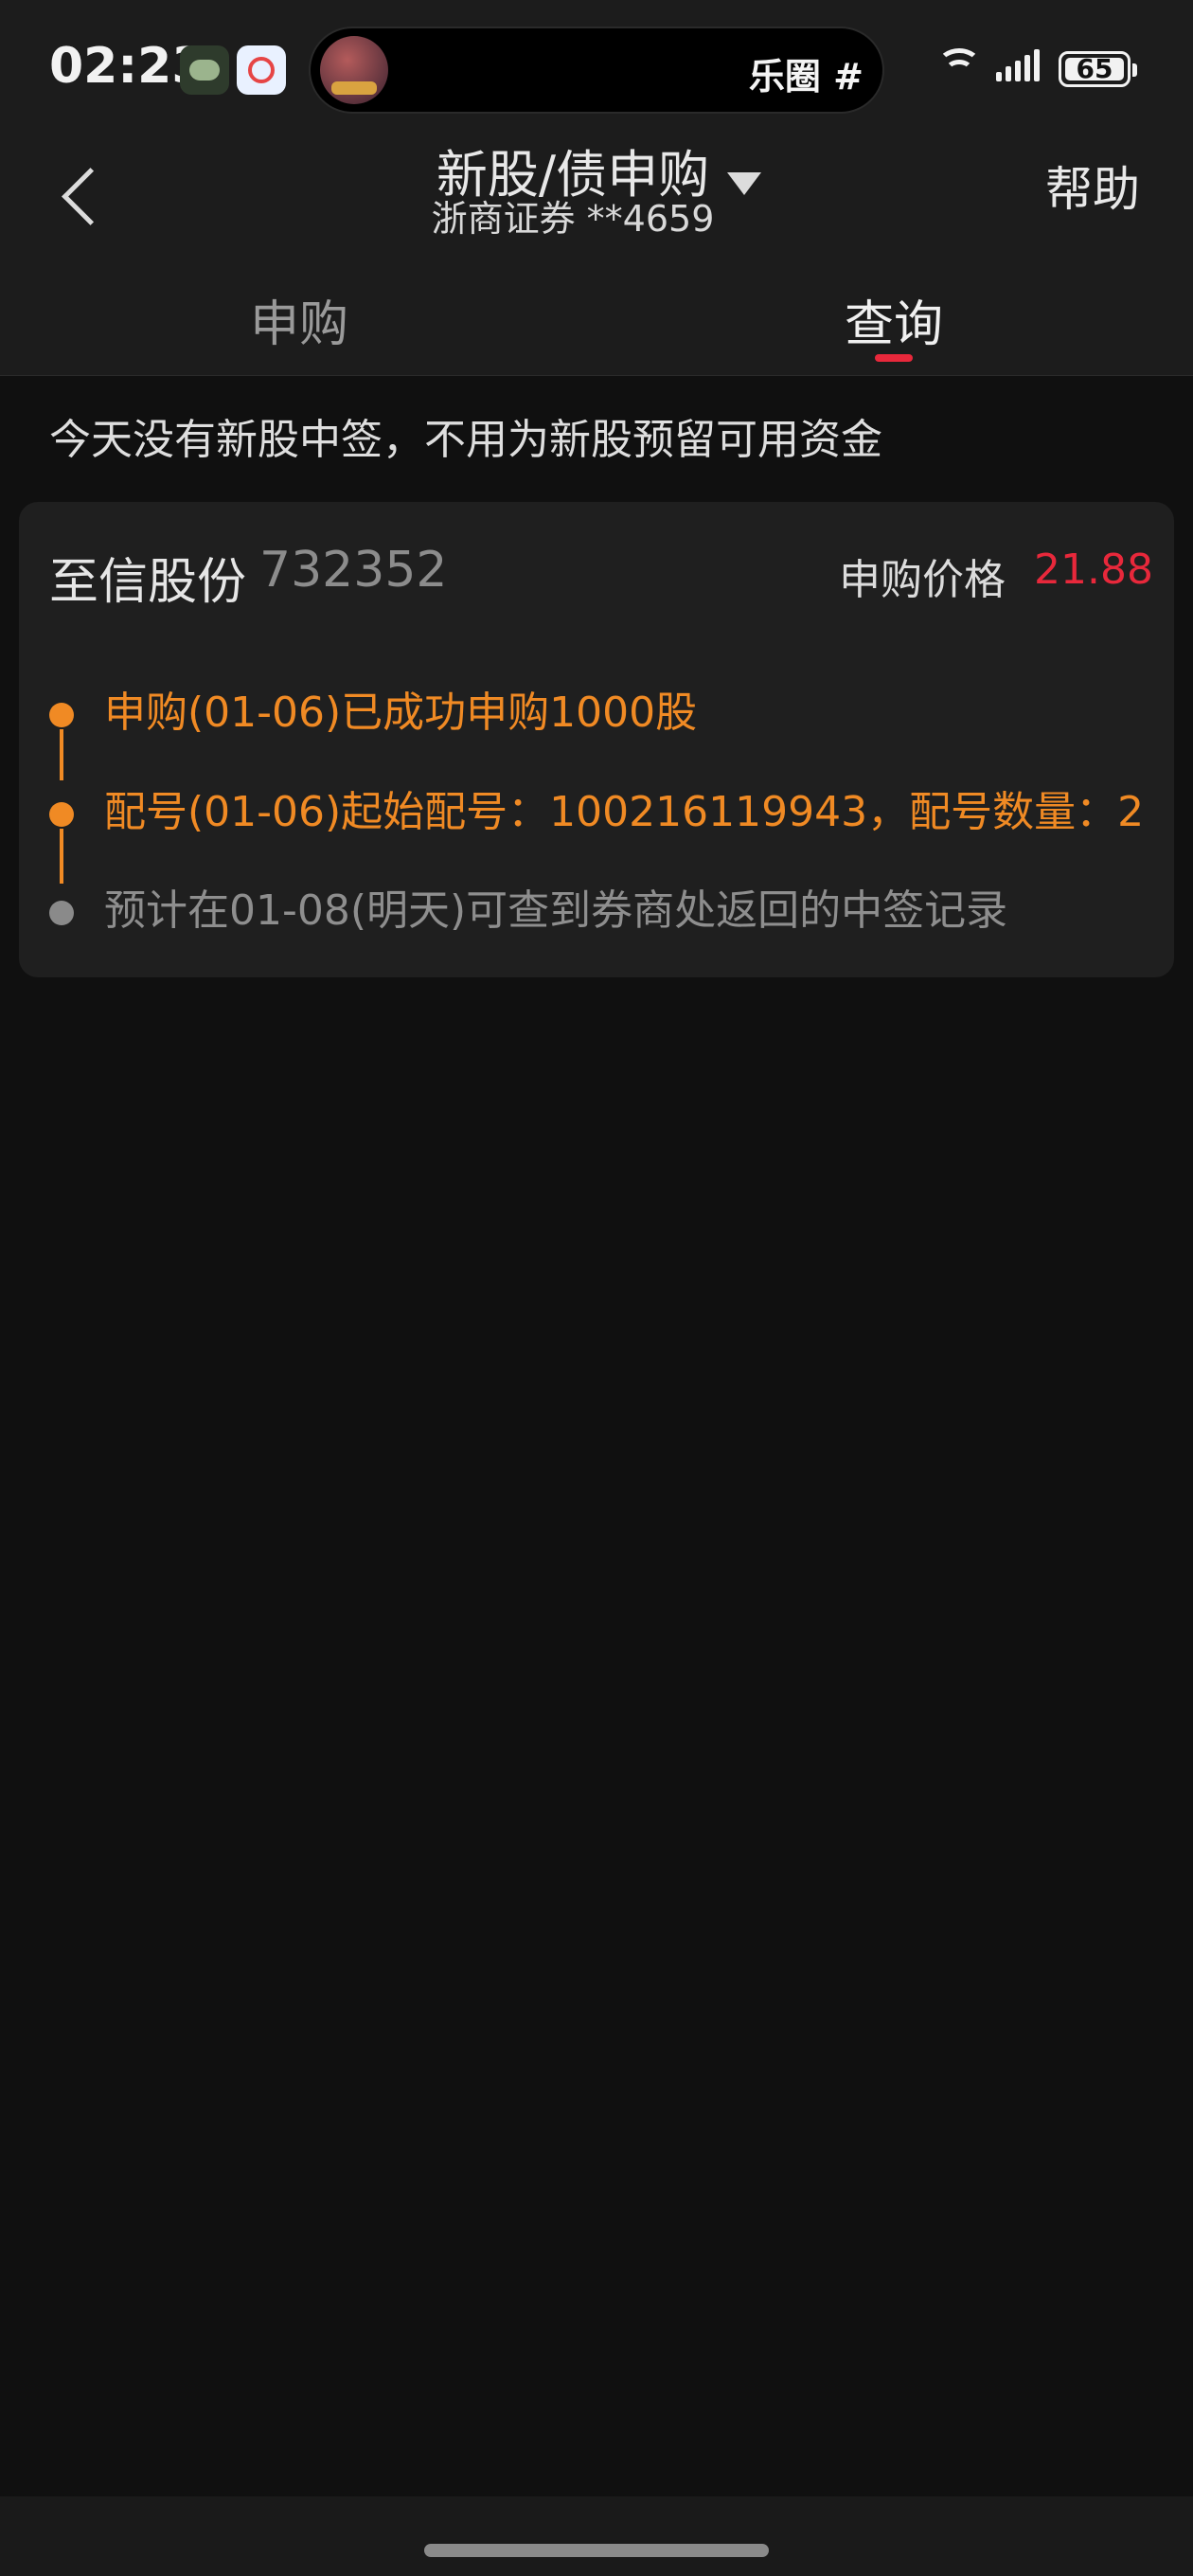 Image resolution: width=1193 pixels, height=2576 pixels. Describe the element at coordinates (894, 319) in the screenshot. I see `tab-query: 查询` at that location.